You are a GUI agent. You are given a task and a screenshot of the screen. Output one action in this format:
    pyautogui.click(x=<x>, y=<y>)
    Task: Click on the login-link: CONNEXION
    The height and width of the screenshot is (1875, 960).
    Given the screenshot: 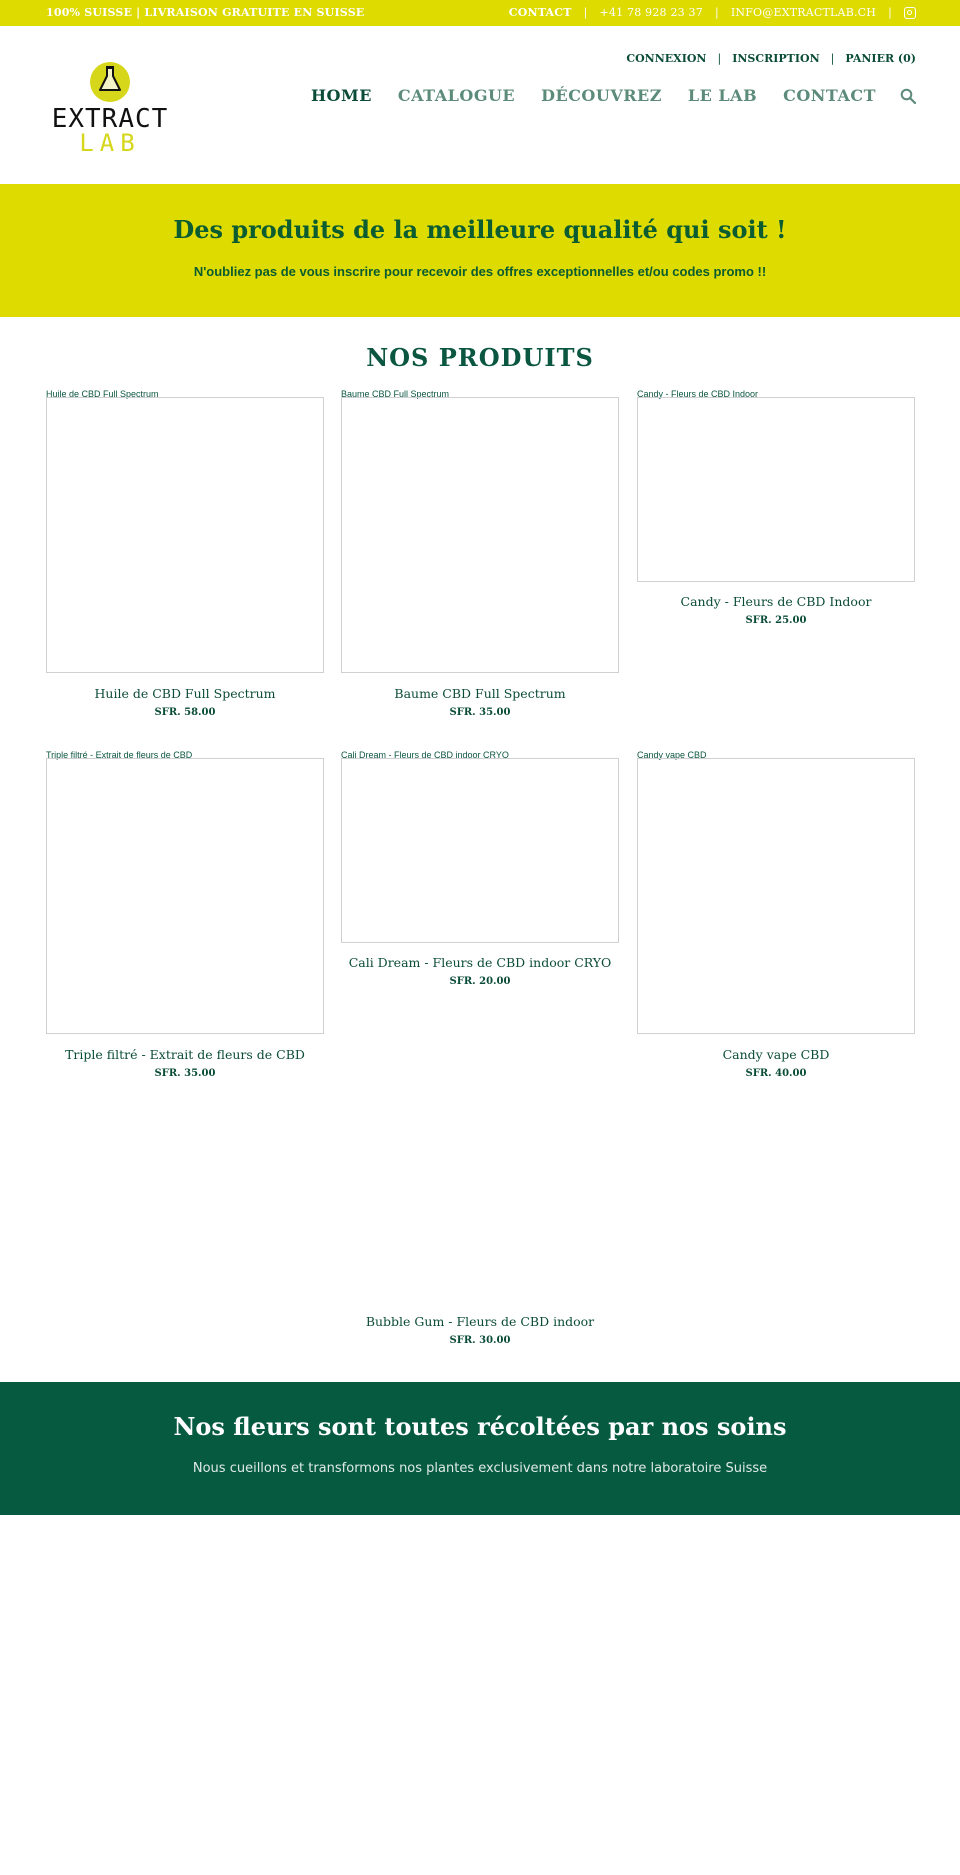 What is the action you would take?
    pyautogui.click(x=666, y=58)
    